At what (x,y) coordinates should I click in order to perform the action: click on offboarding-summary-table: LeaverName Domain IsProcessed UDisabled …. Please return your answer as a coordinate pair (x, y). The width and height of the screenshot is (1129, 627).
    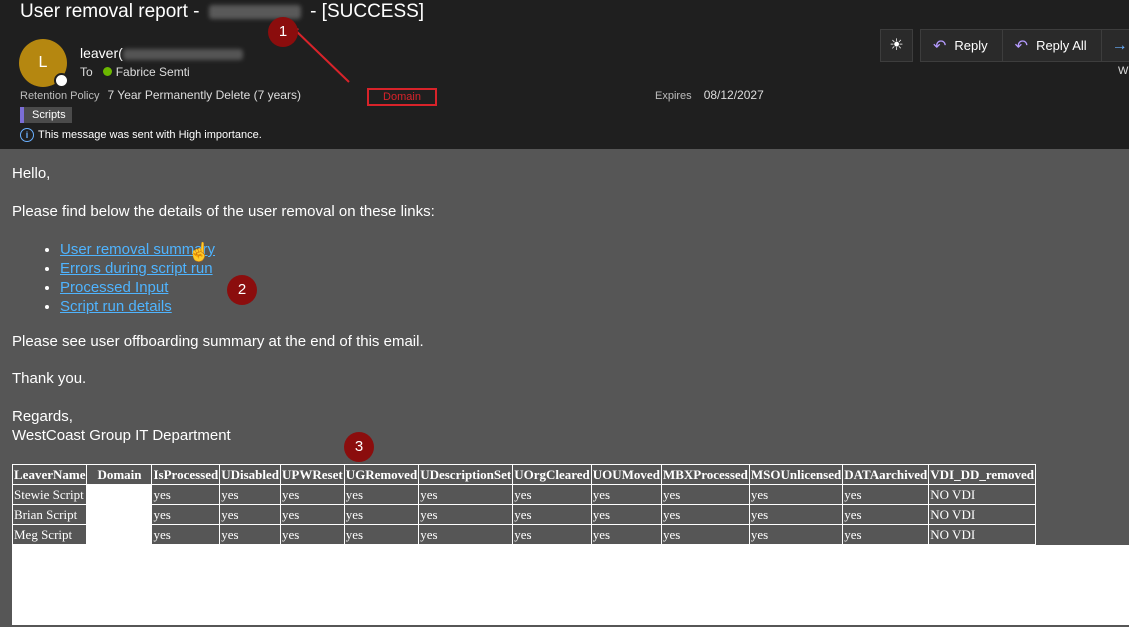
    Looking at the image, I should click on (524, 504).